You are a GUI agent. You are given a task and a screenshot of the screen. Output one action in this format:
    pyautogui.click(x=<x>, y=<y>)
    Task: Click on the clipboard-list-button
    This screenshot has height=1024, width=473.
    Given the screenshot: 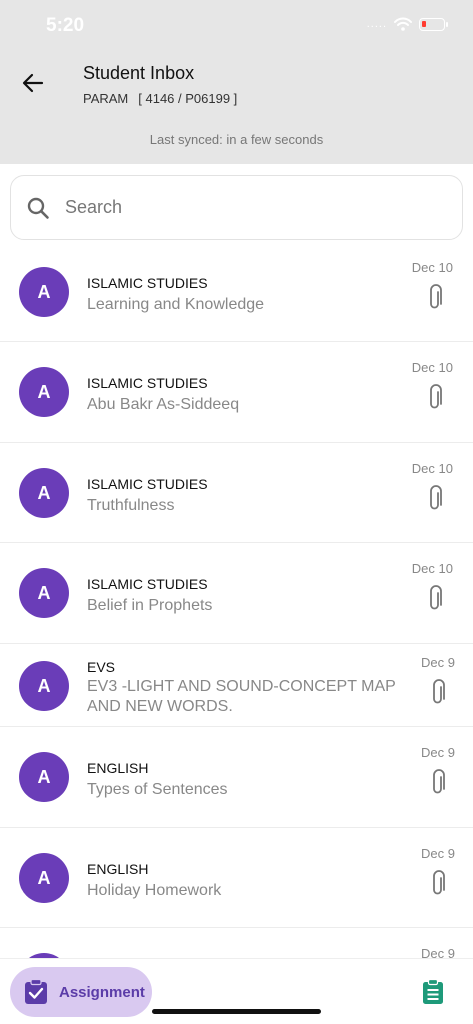 What is the action you would take?
    pyautogui.click(x=433, y=991)
    